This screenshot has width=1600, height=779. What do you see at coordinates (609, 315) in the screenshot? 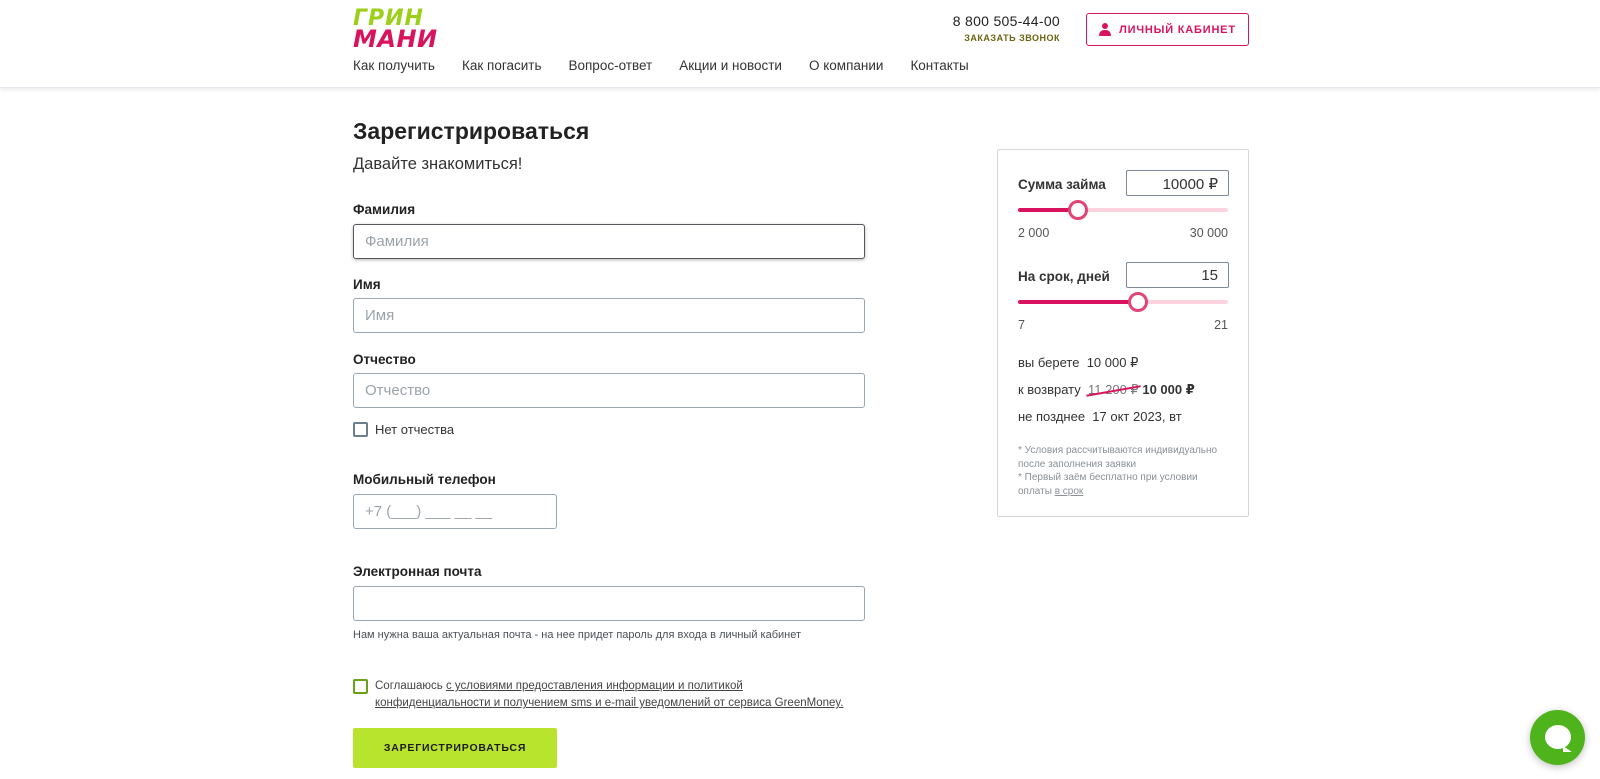
I see `first-name-input` at bounding box center [609, 315].